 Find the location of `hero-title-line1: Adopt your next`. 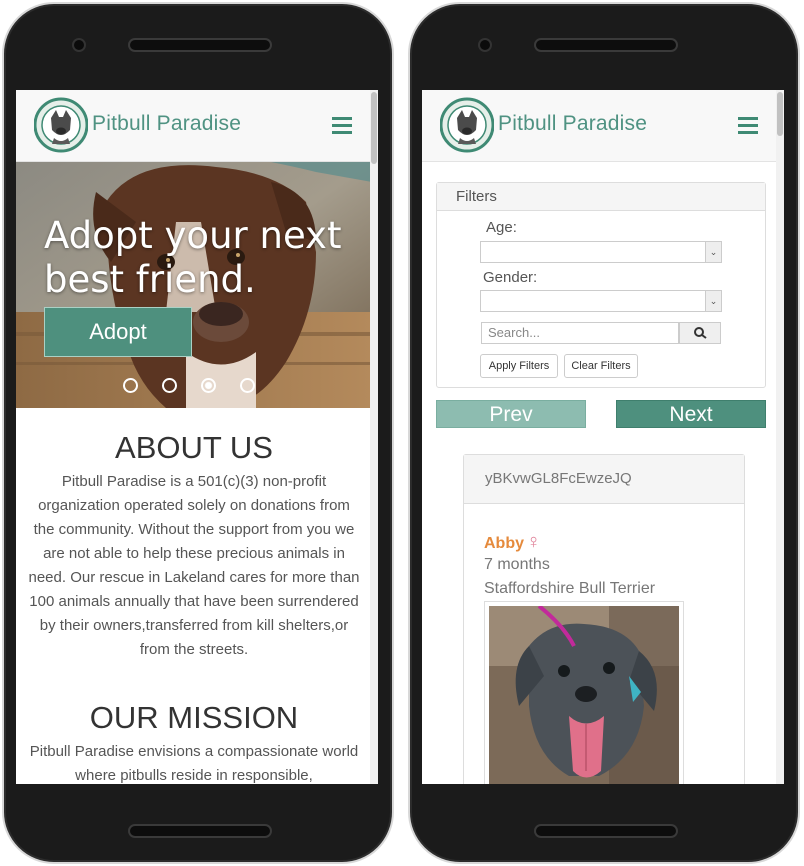

hero-title-line1: Adopt your next is located at coordinates (193, 235).